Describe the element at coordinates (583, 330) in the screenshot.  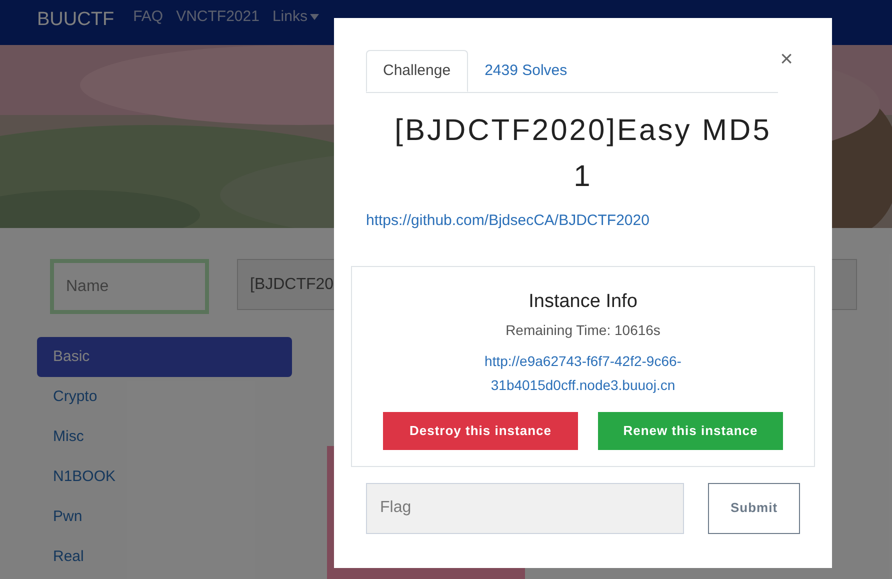
I see `remaining-time: Remaining Time: 10616s` at that location.